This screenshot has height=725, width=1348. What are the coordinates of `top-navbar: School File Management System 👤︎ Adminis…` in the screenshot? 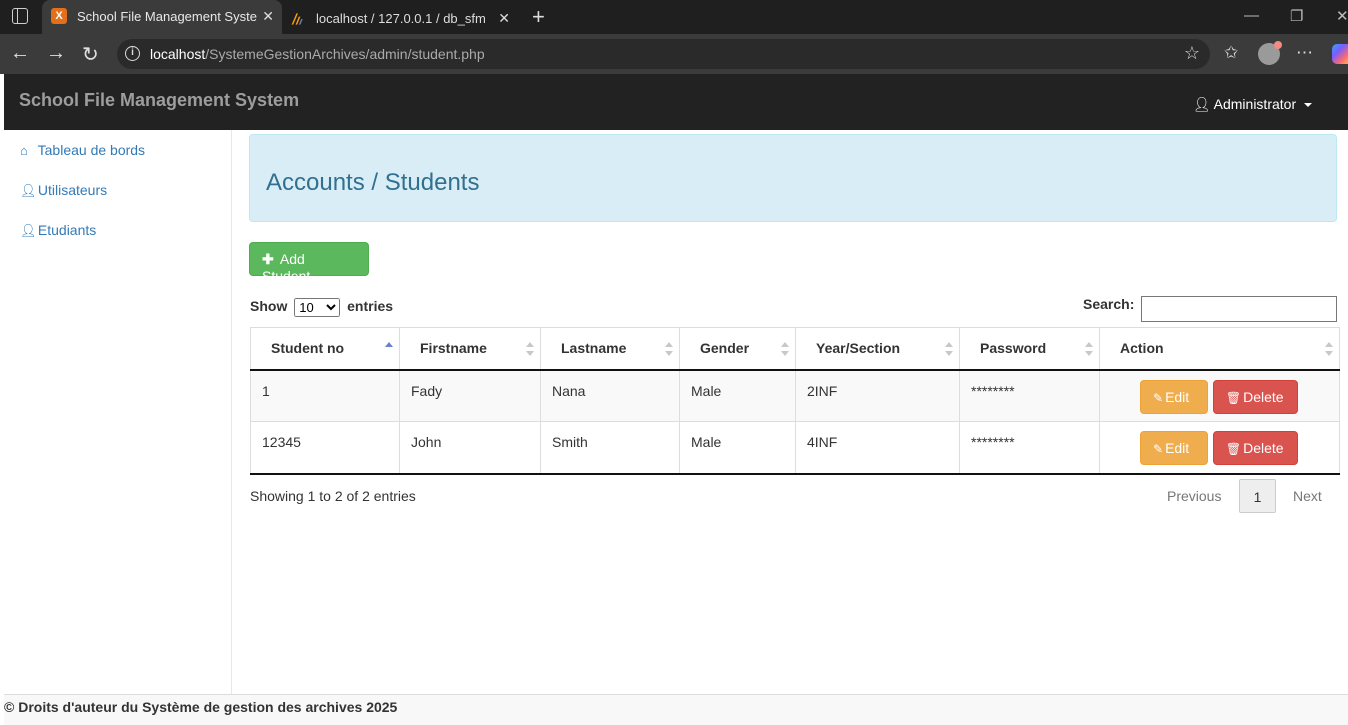 It's located at (676, 102).